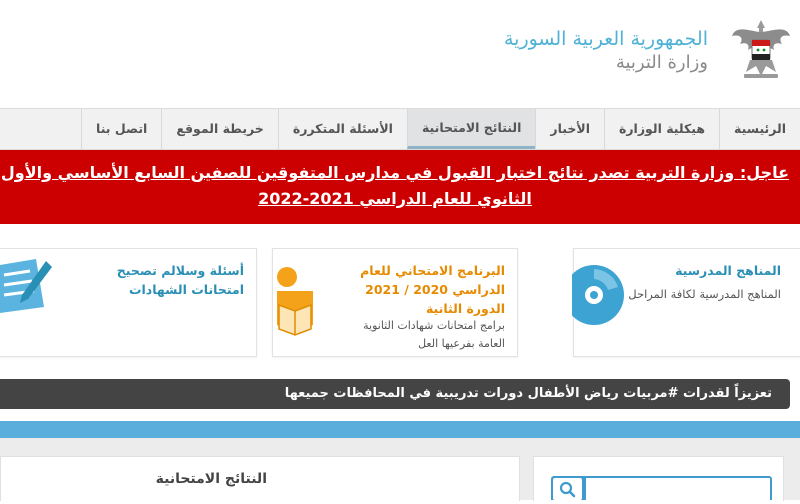  I want to click on section-divider-band, so click(400, 429).